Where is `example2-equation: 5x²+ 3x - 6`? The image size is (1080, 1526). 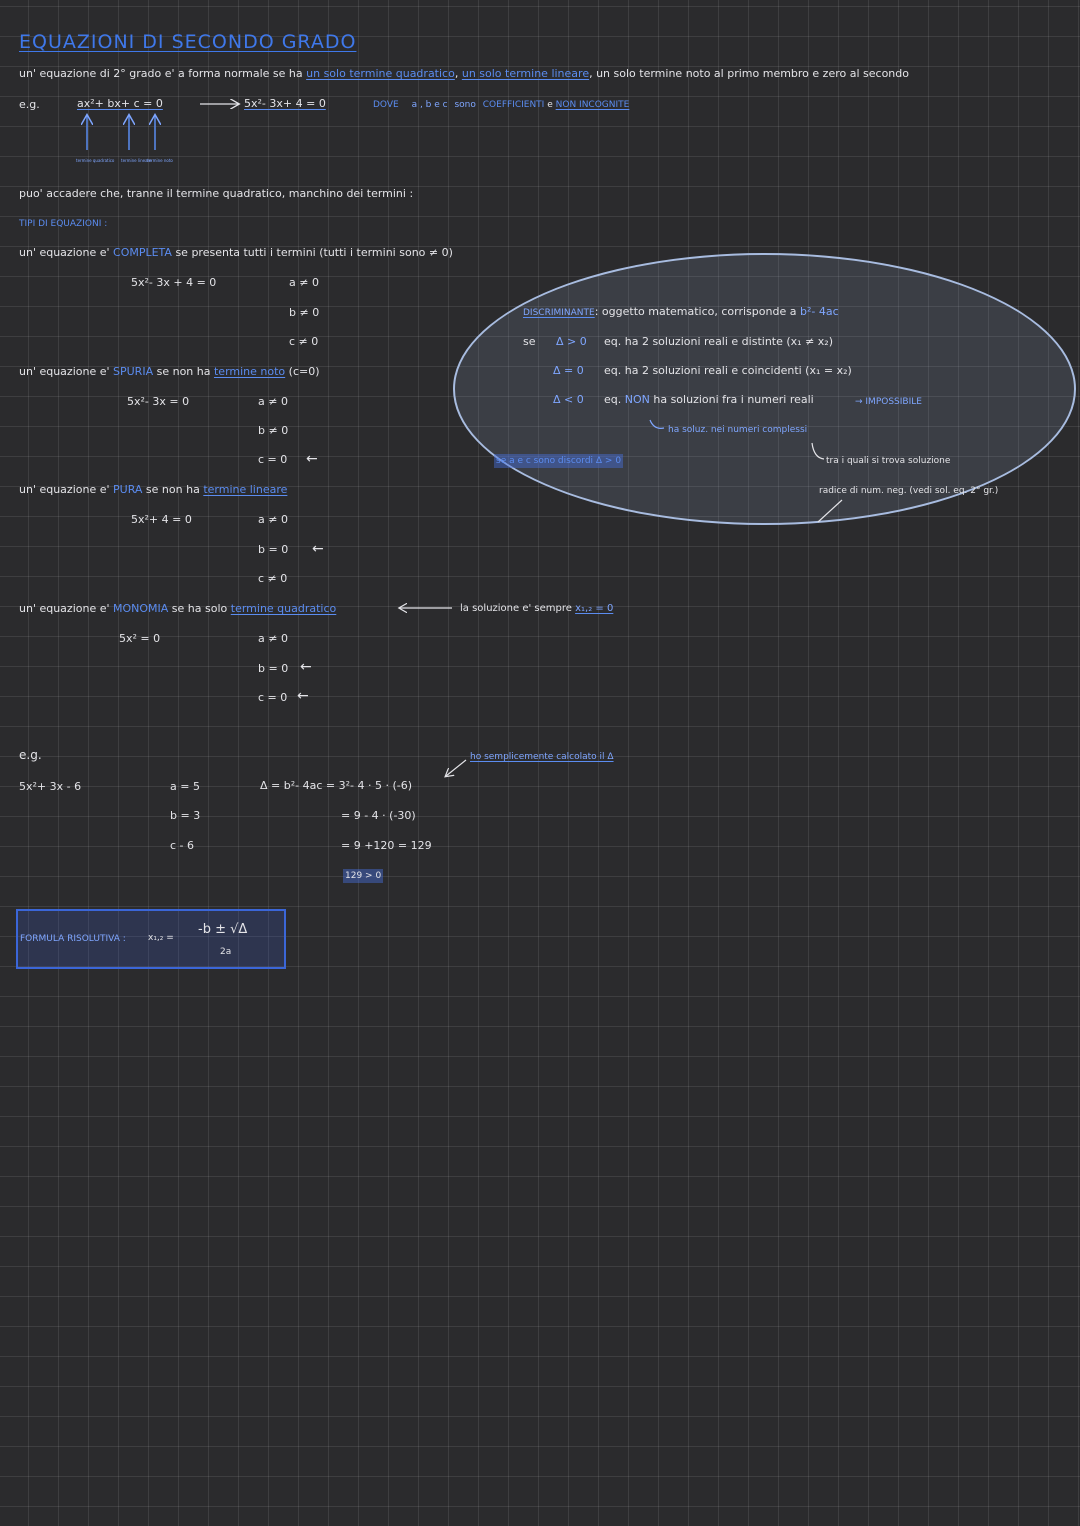 example2-equation: 5x²+ 3x - 6 is located at coordinates (50, 786).